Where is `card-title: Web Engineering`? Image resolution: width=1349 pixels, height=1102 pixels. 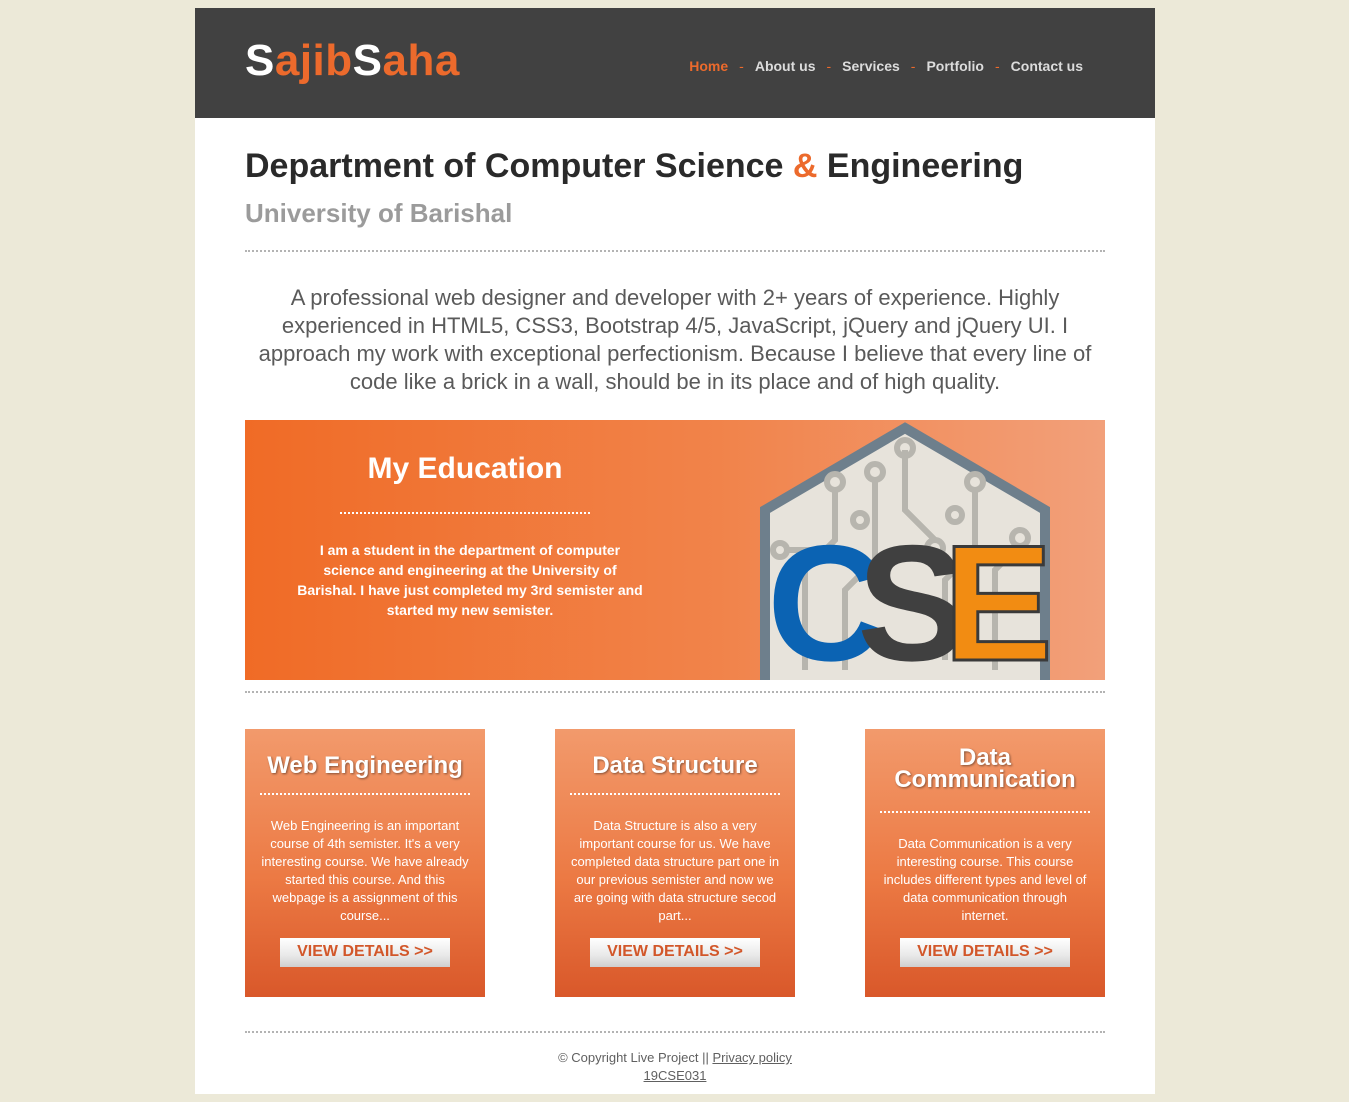
card-title: Web Engineering is located at coordinates (365, 765).